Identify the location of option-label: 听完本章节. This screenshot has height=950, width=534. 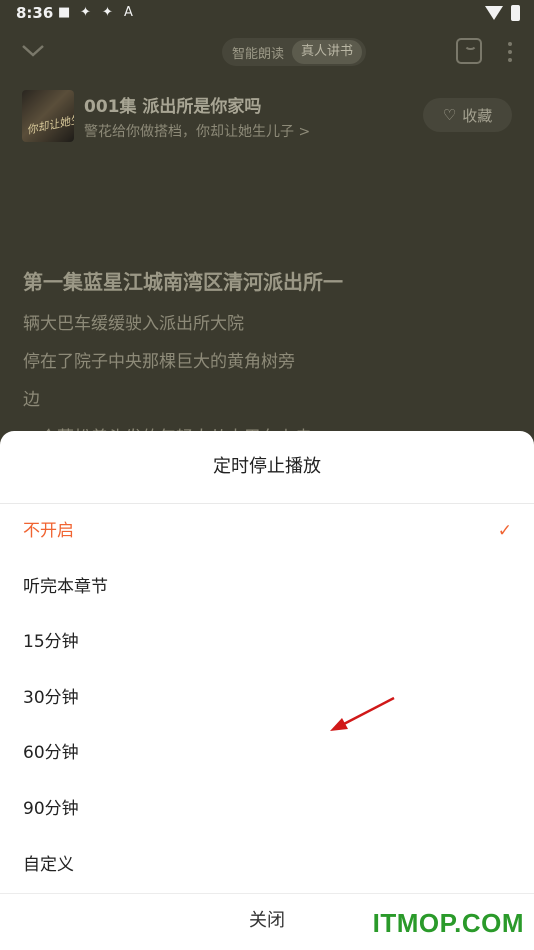
(65, 586).